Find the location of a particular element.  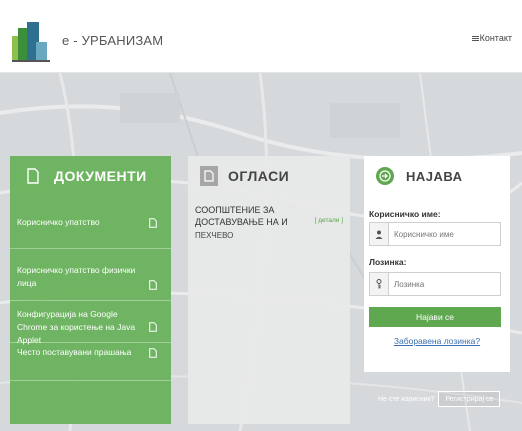

username-field is located at coordinates (435, 234).